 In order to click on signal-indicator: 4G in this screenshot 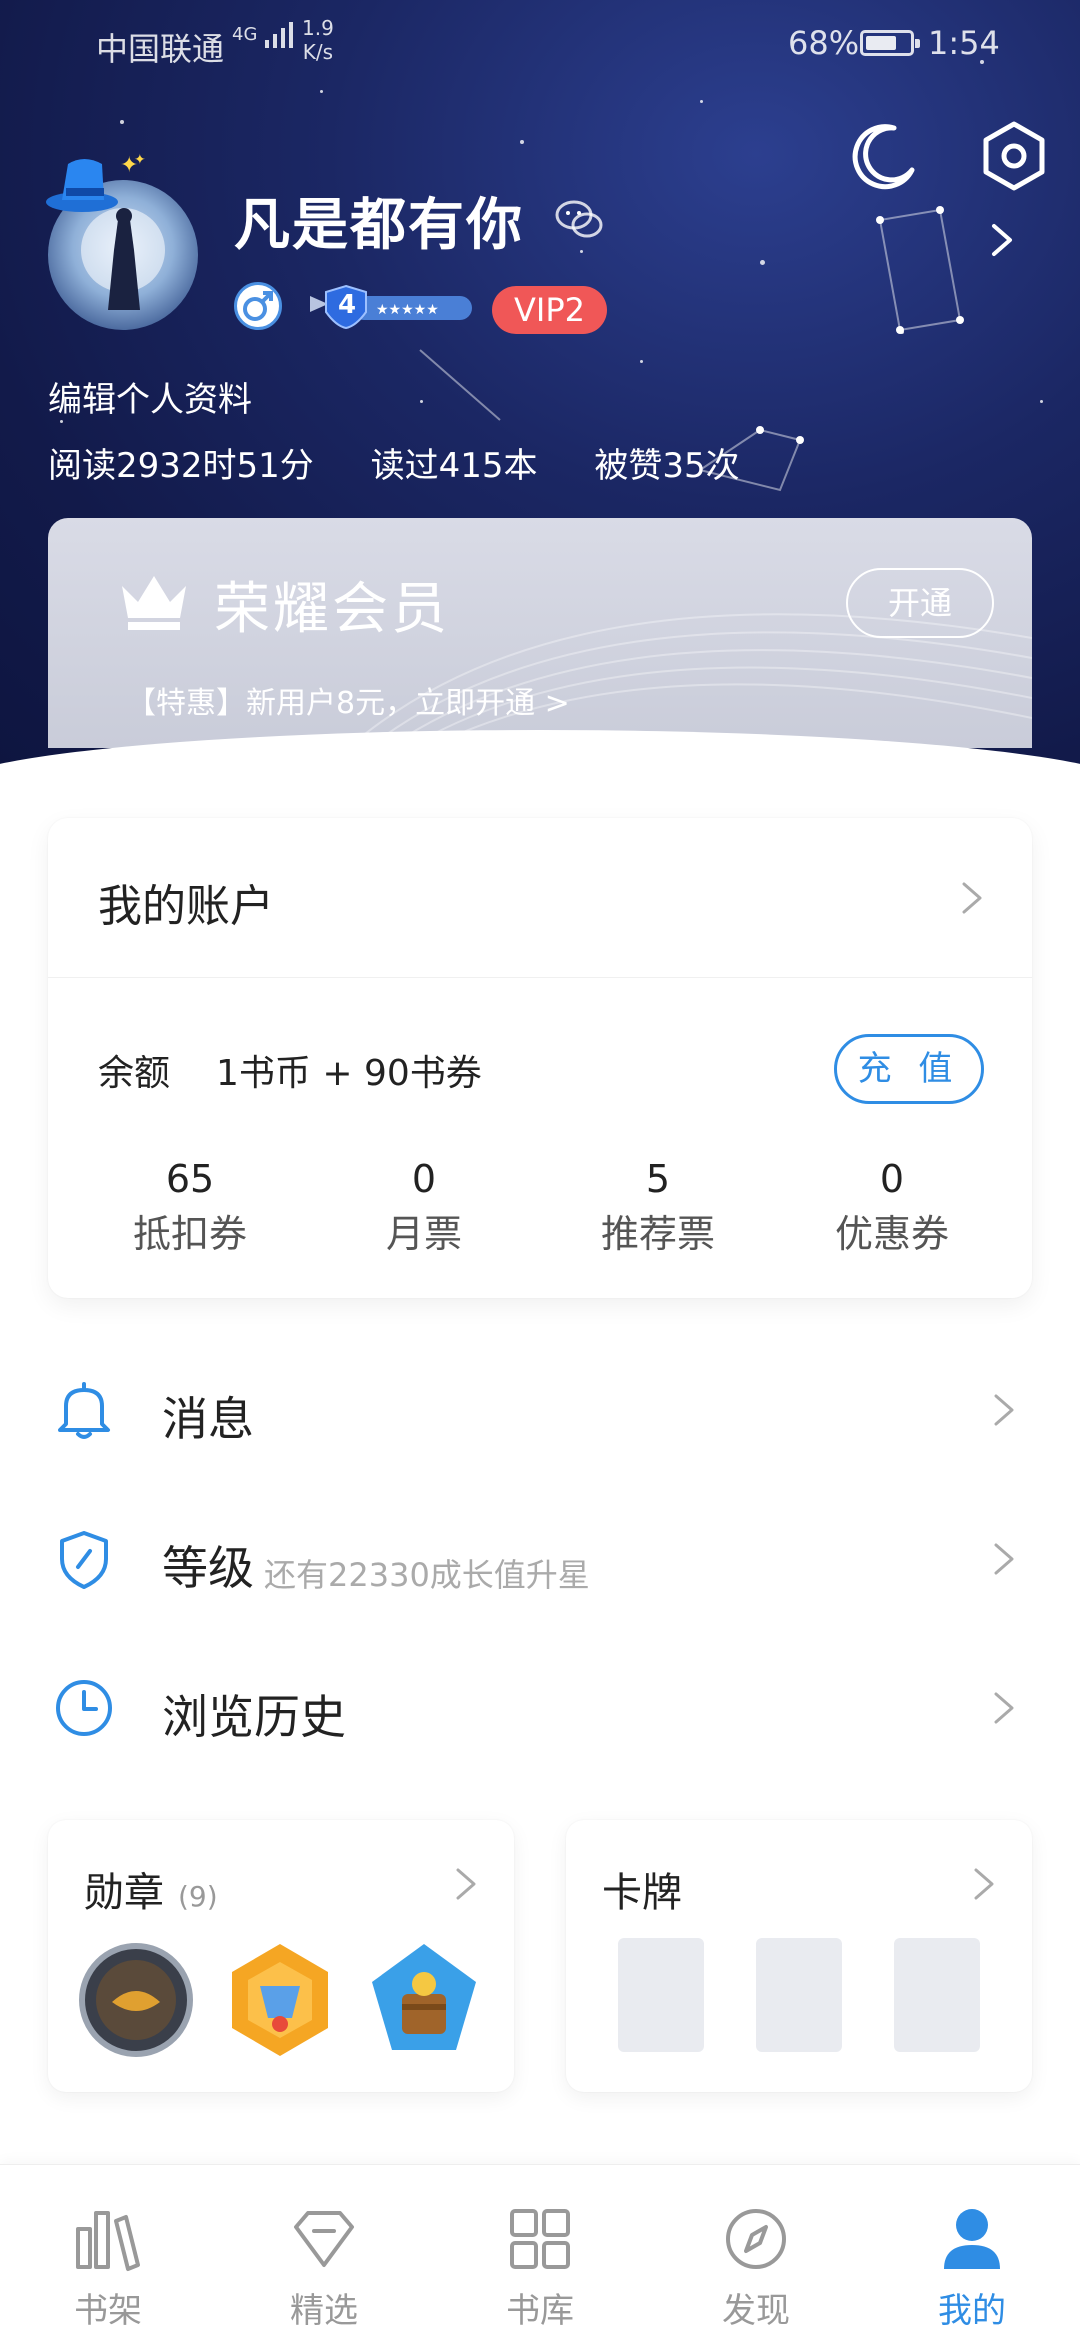, I will do `click(265, 35)`.